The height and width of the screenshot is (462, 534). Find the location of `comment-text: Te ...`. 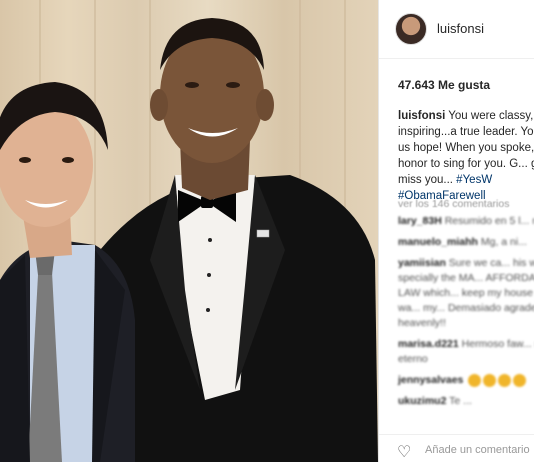

comment-text: Te ... is located at coordinates (460, 401).